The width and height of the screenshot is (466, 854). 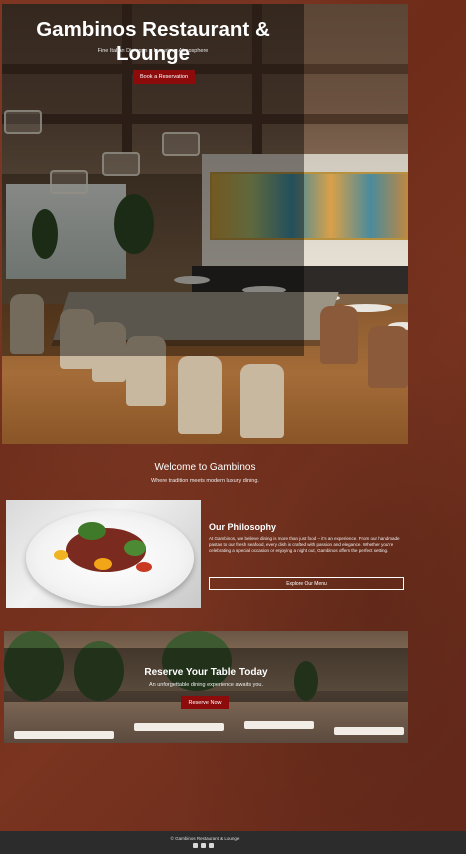 What do you see at coordinates (103, 554) in the screenshot?
I see `dish-image` at bounding box center [103, 554].